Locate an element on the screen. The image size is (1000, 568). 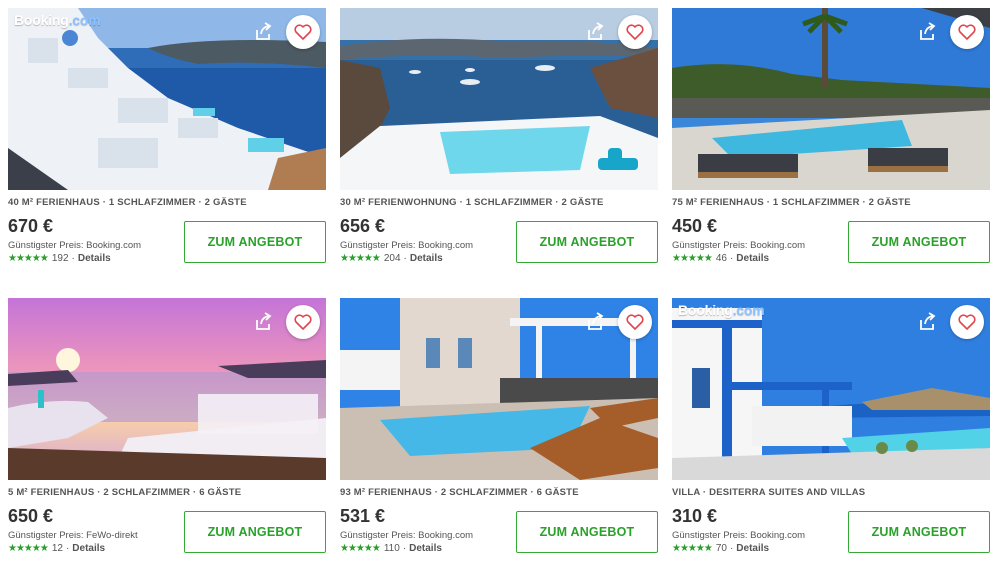
listing-price: 450 € is located at coordinates (695, 226).